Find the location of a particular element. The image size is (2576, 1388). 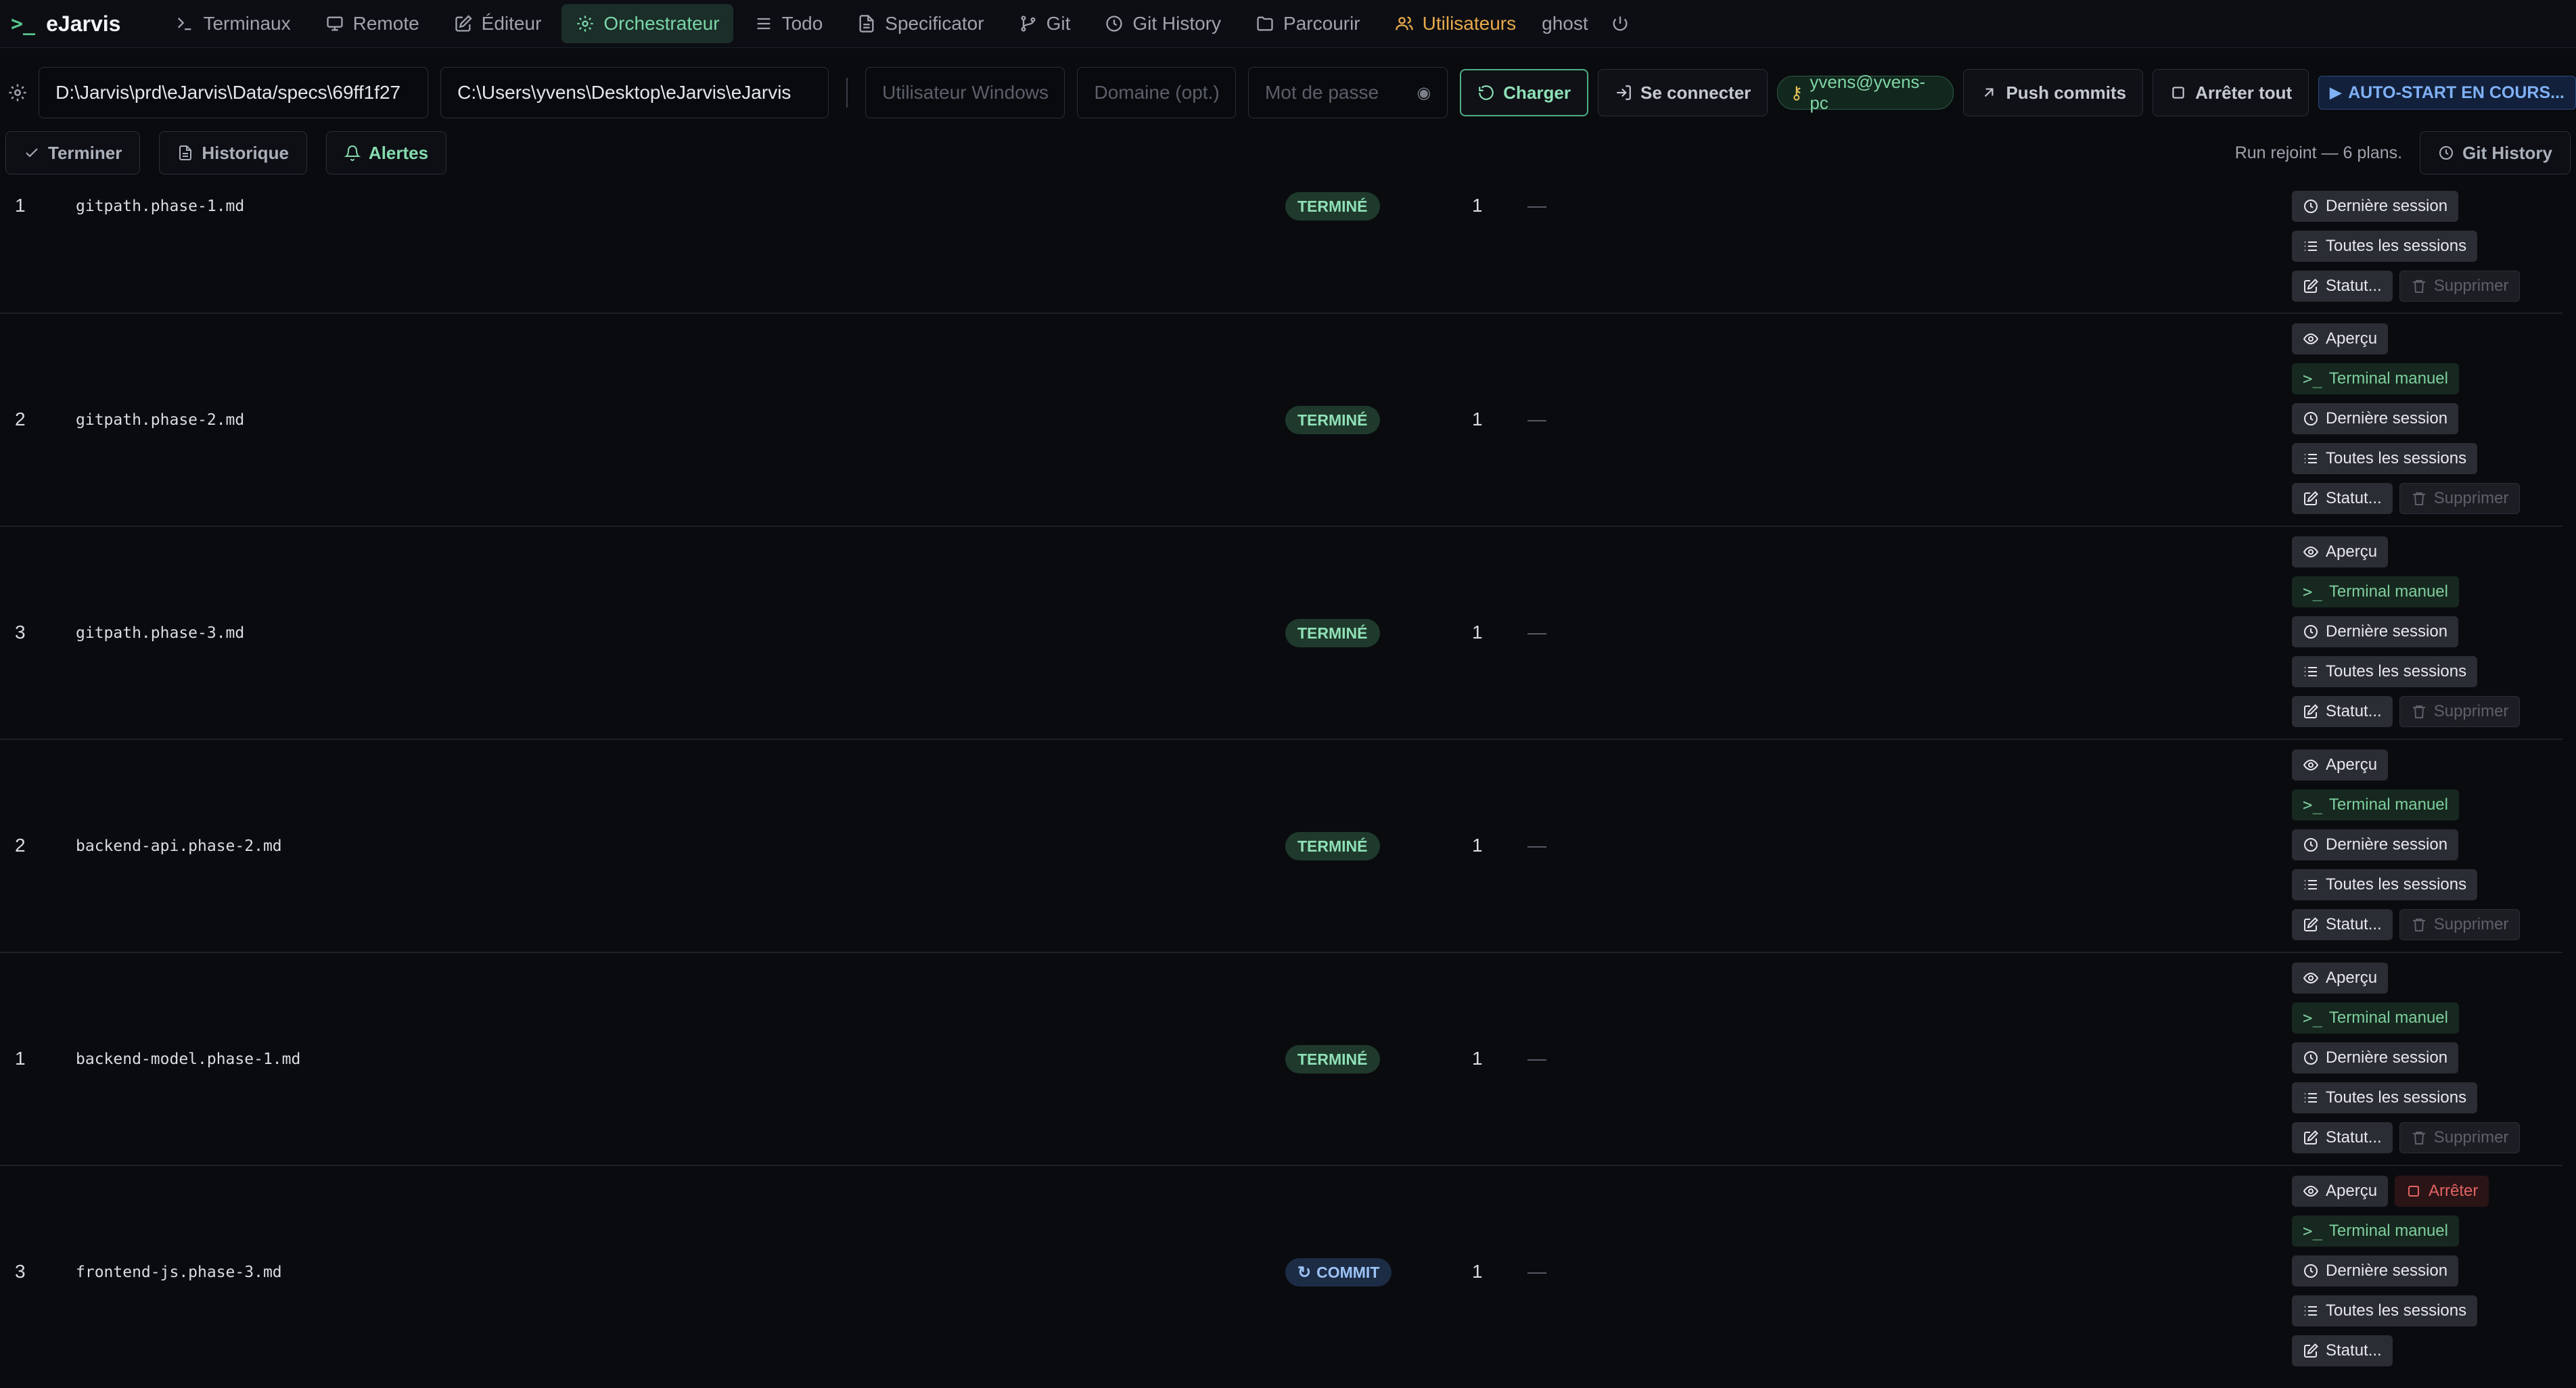

nav-item-specificator: Specificator is located at coordinates (920, 23).